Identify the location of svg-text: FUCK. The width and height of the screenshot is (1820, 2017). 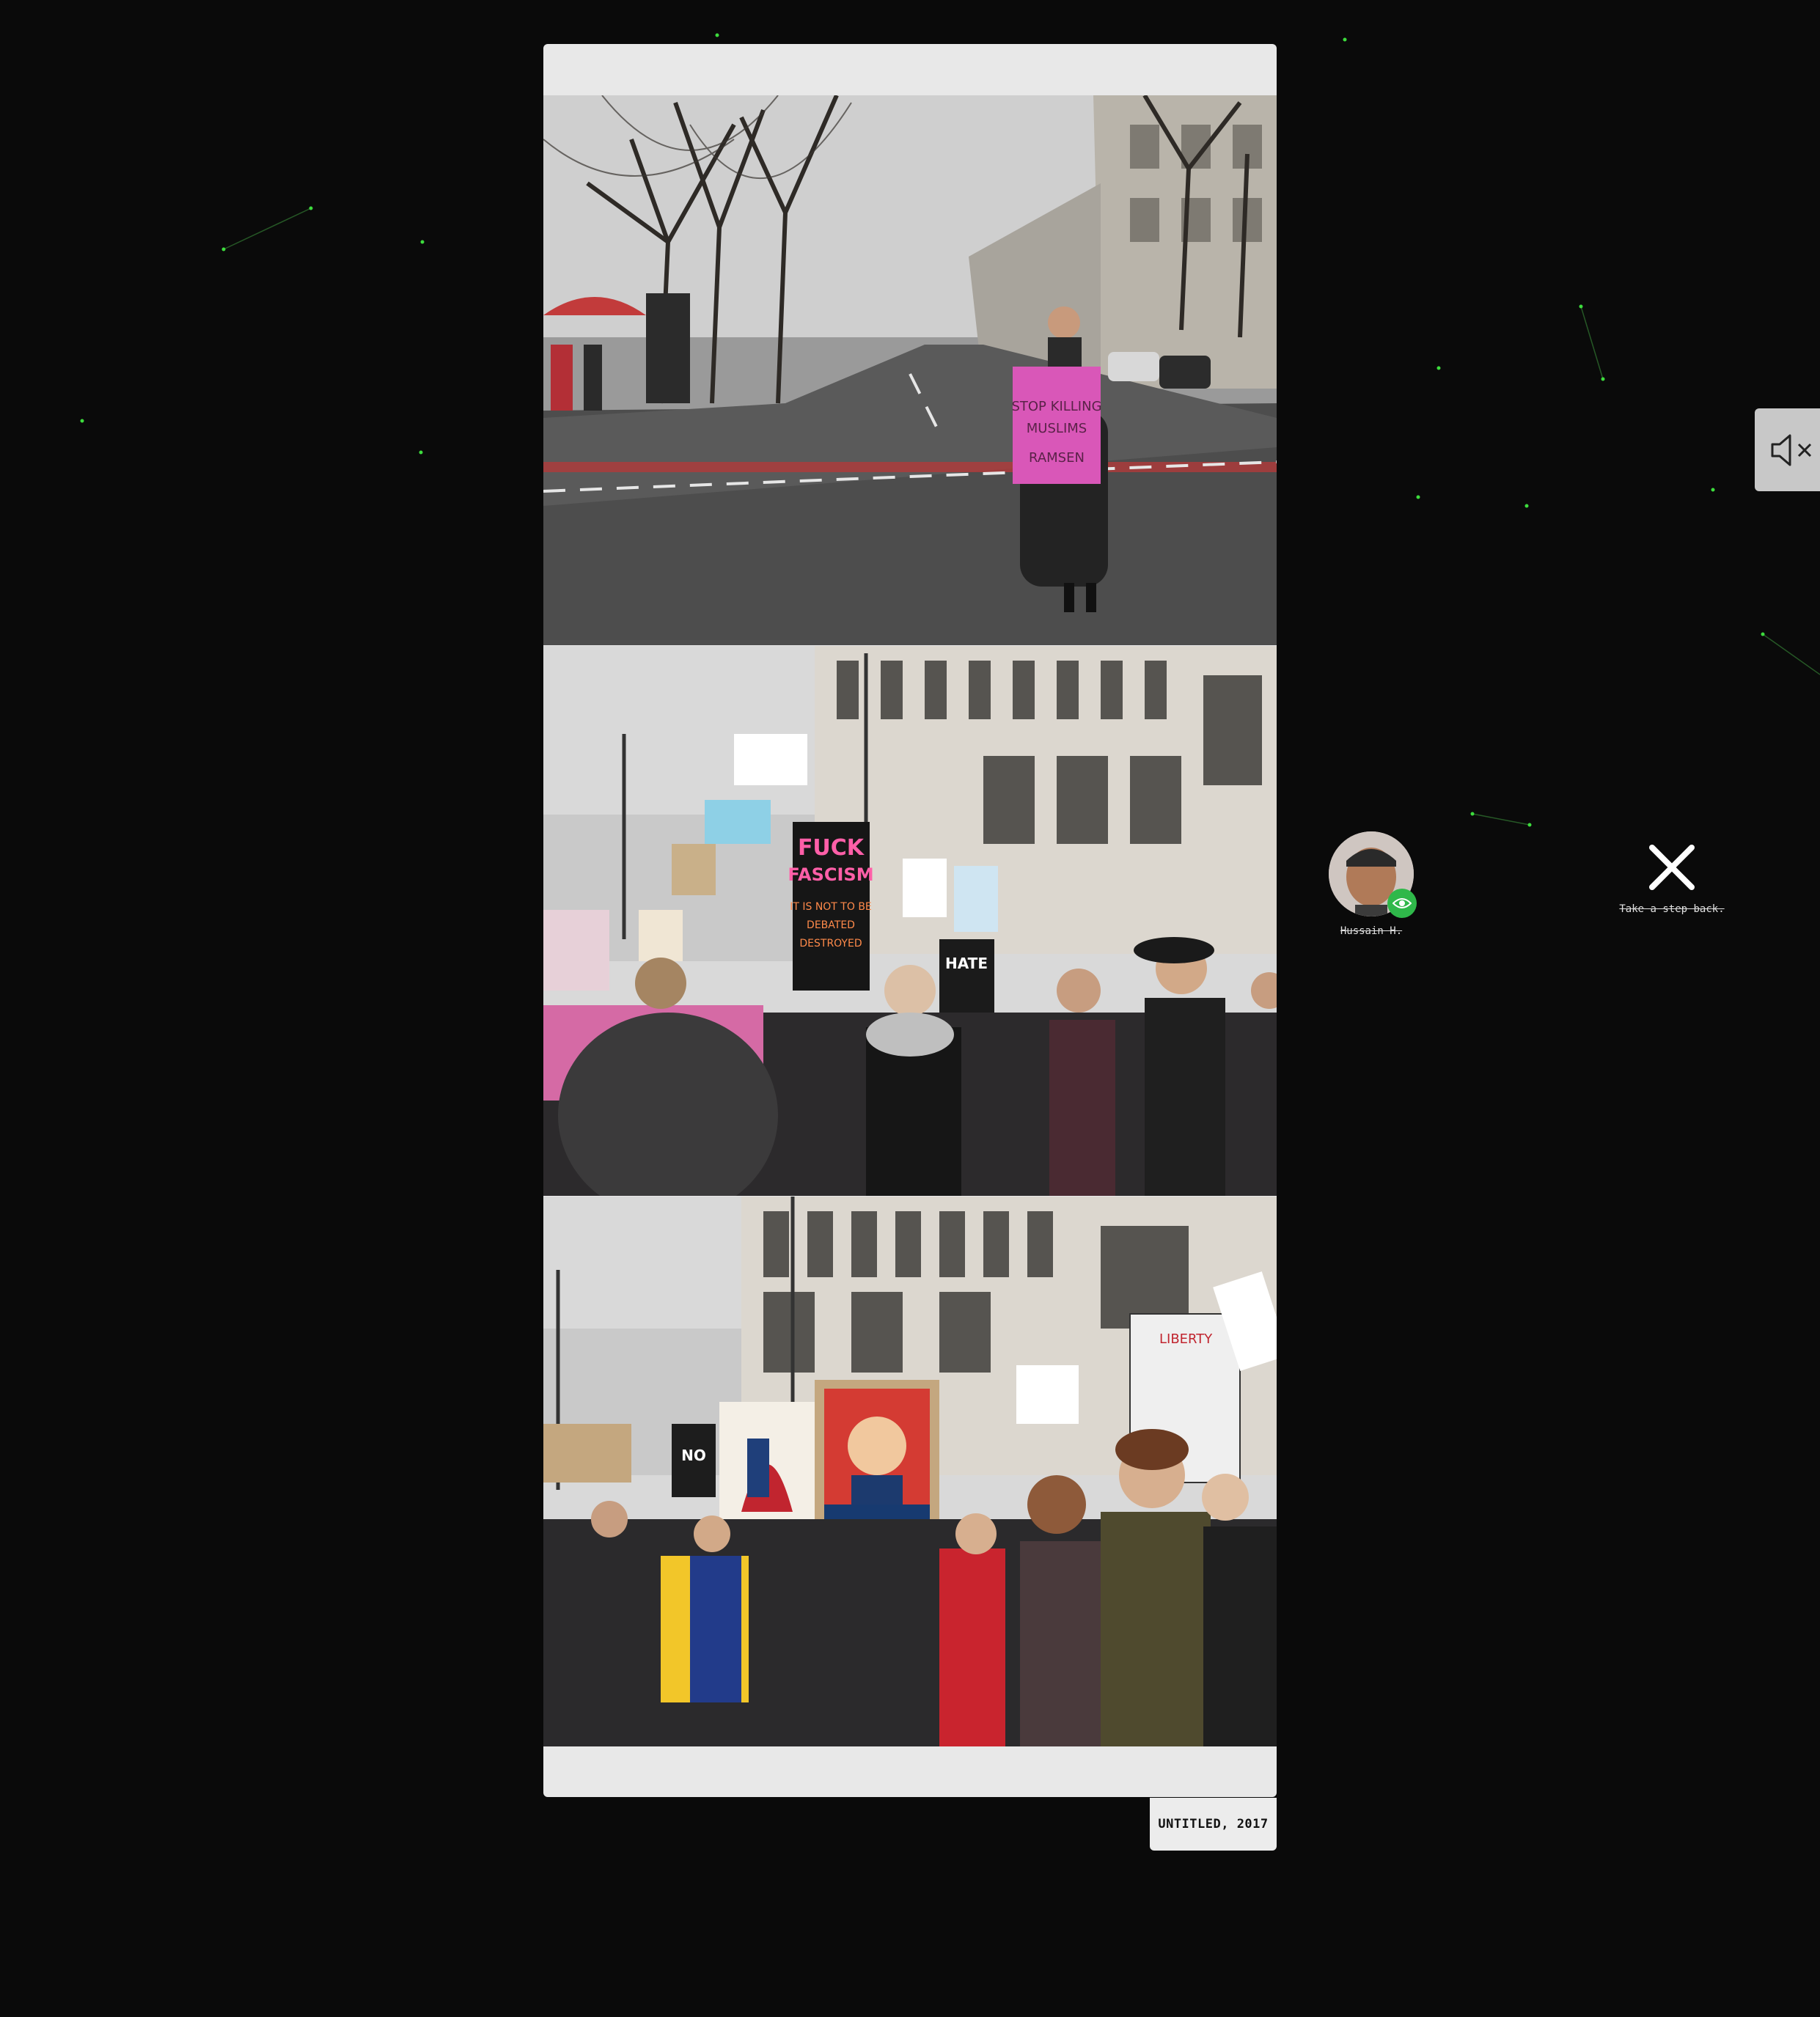
(832, 848).